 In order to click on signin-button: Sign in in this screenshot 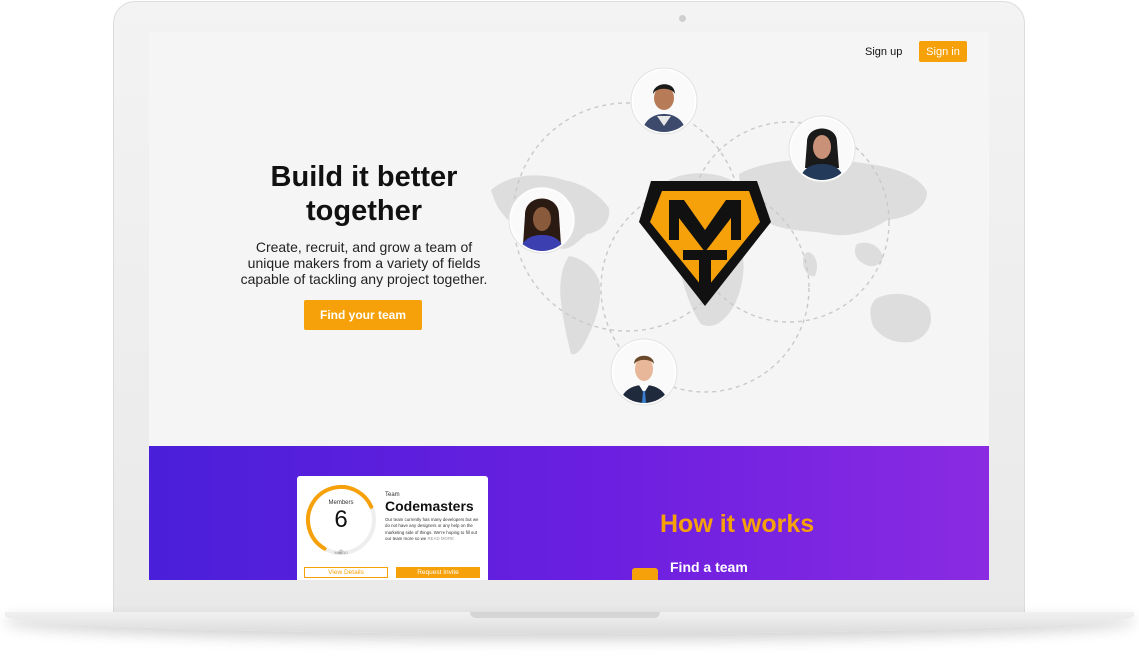, I will do `click(943, 51)`.